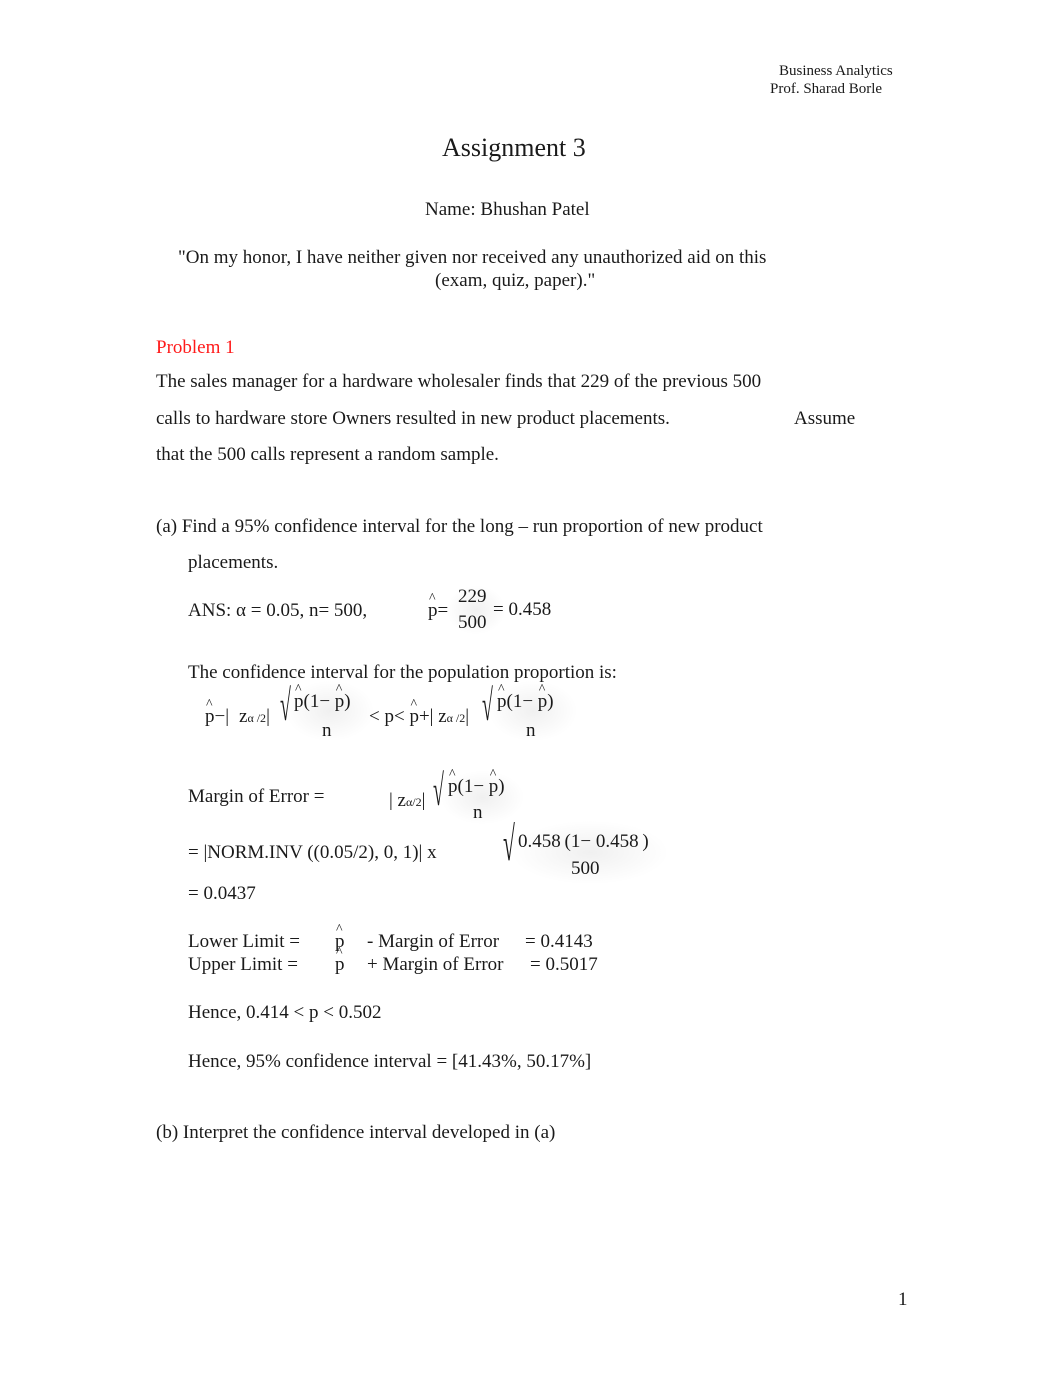 The image size is (1062, 1377). I want to click on upper-limit-label: Upper Limit =, so click(243, 964).